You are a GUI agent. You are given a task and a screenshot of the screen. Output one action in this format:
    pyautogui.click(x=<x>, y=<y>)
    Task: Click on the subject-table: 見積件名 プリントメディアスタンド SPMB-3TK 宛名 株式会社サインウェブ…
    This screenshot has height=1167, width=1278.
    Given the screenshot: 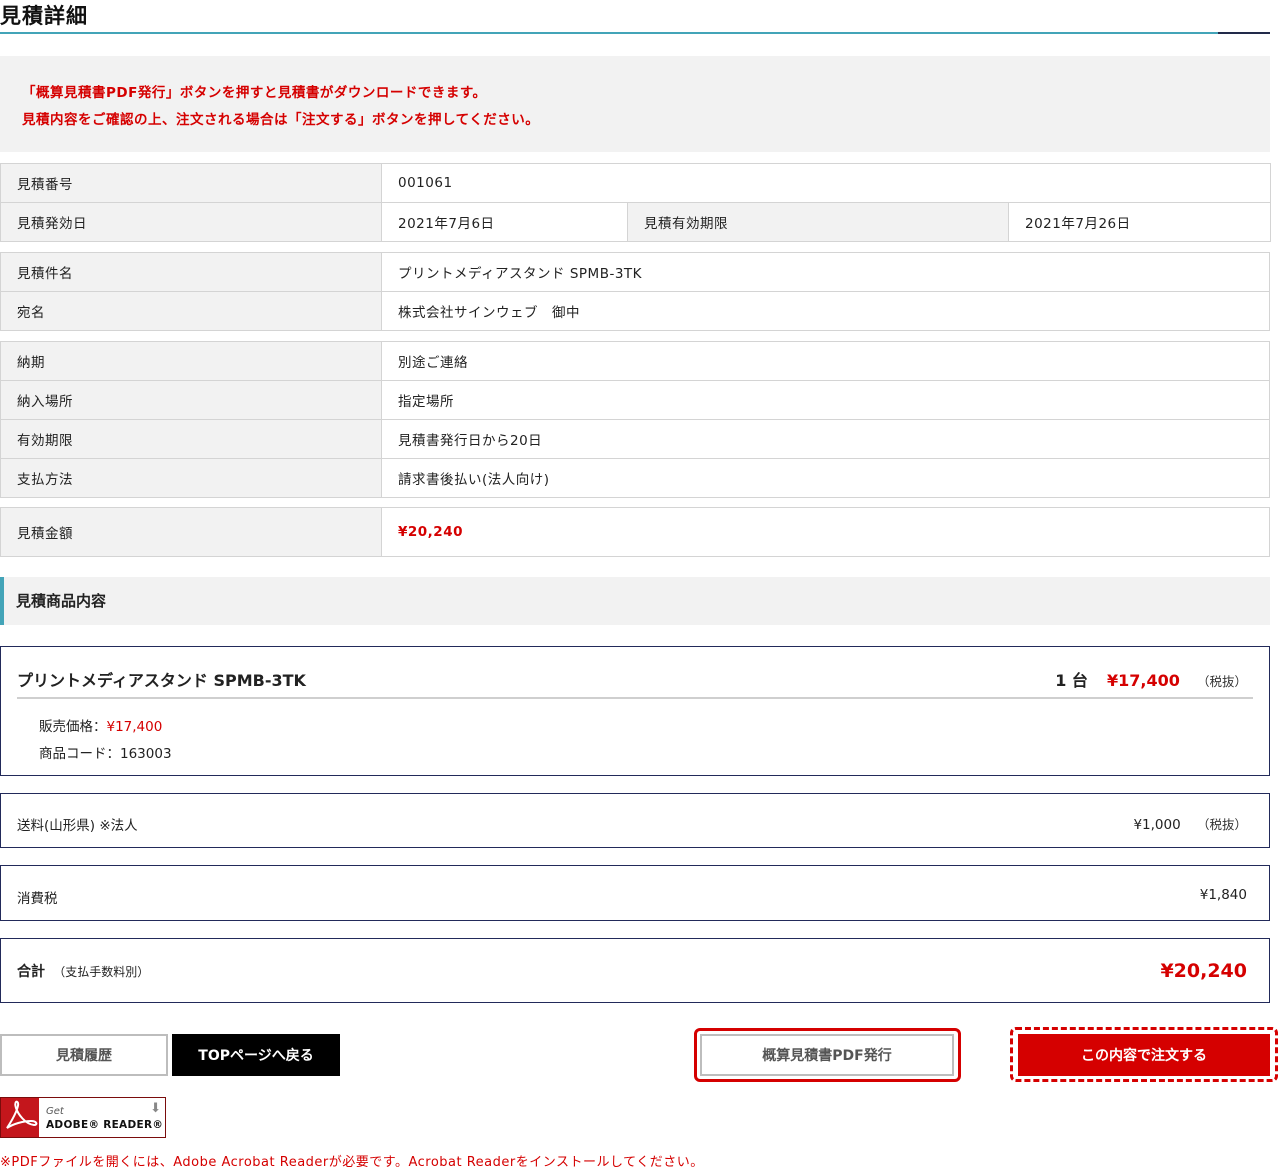 What is the action you would take?
    pyautogui.click(x=635, y=291)
    